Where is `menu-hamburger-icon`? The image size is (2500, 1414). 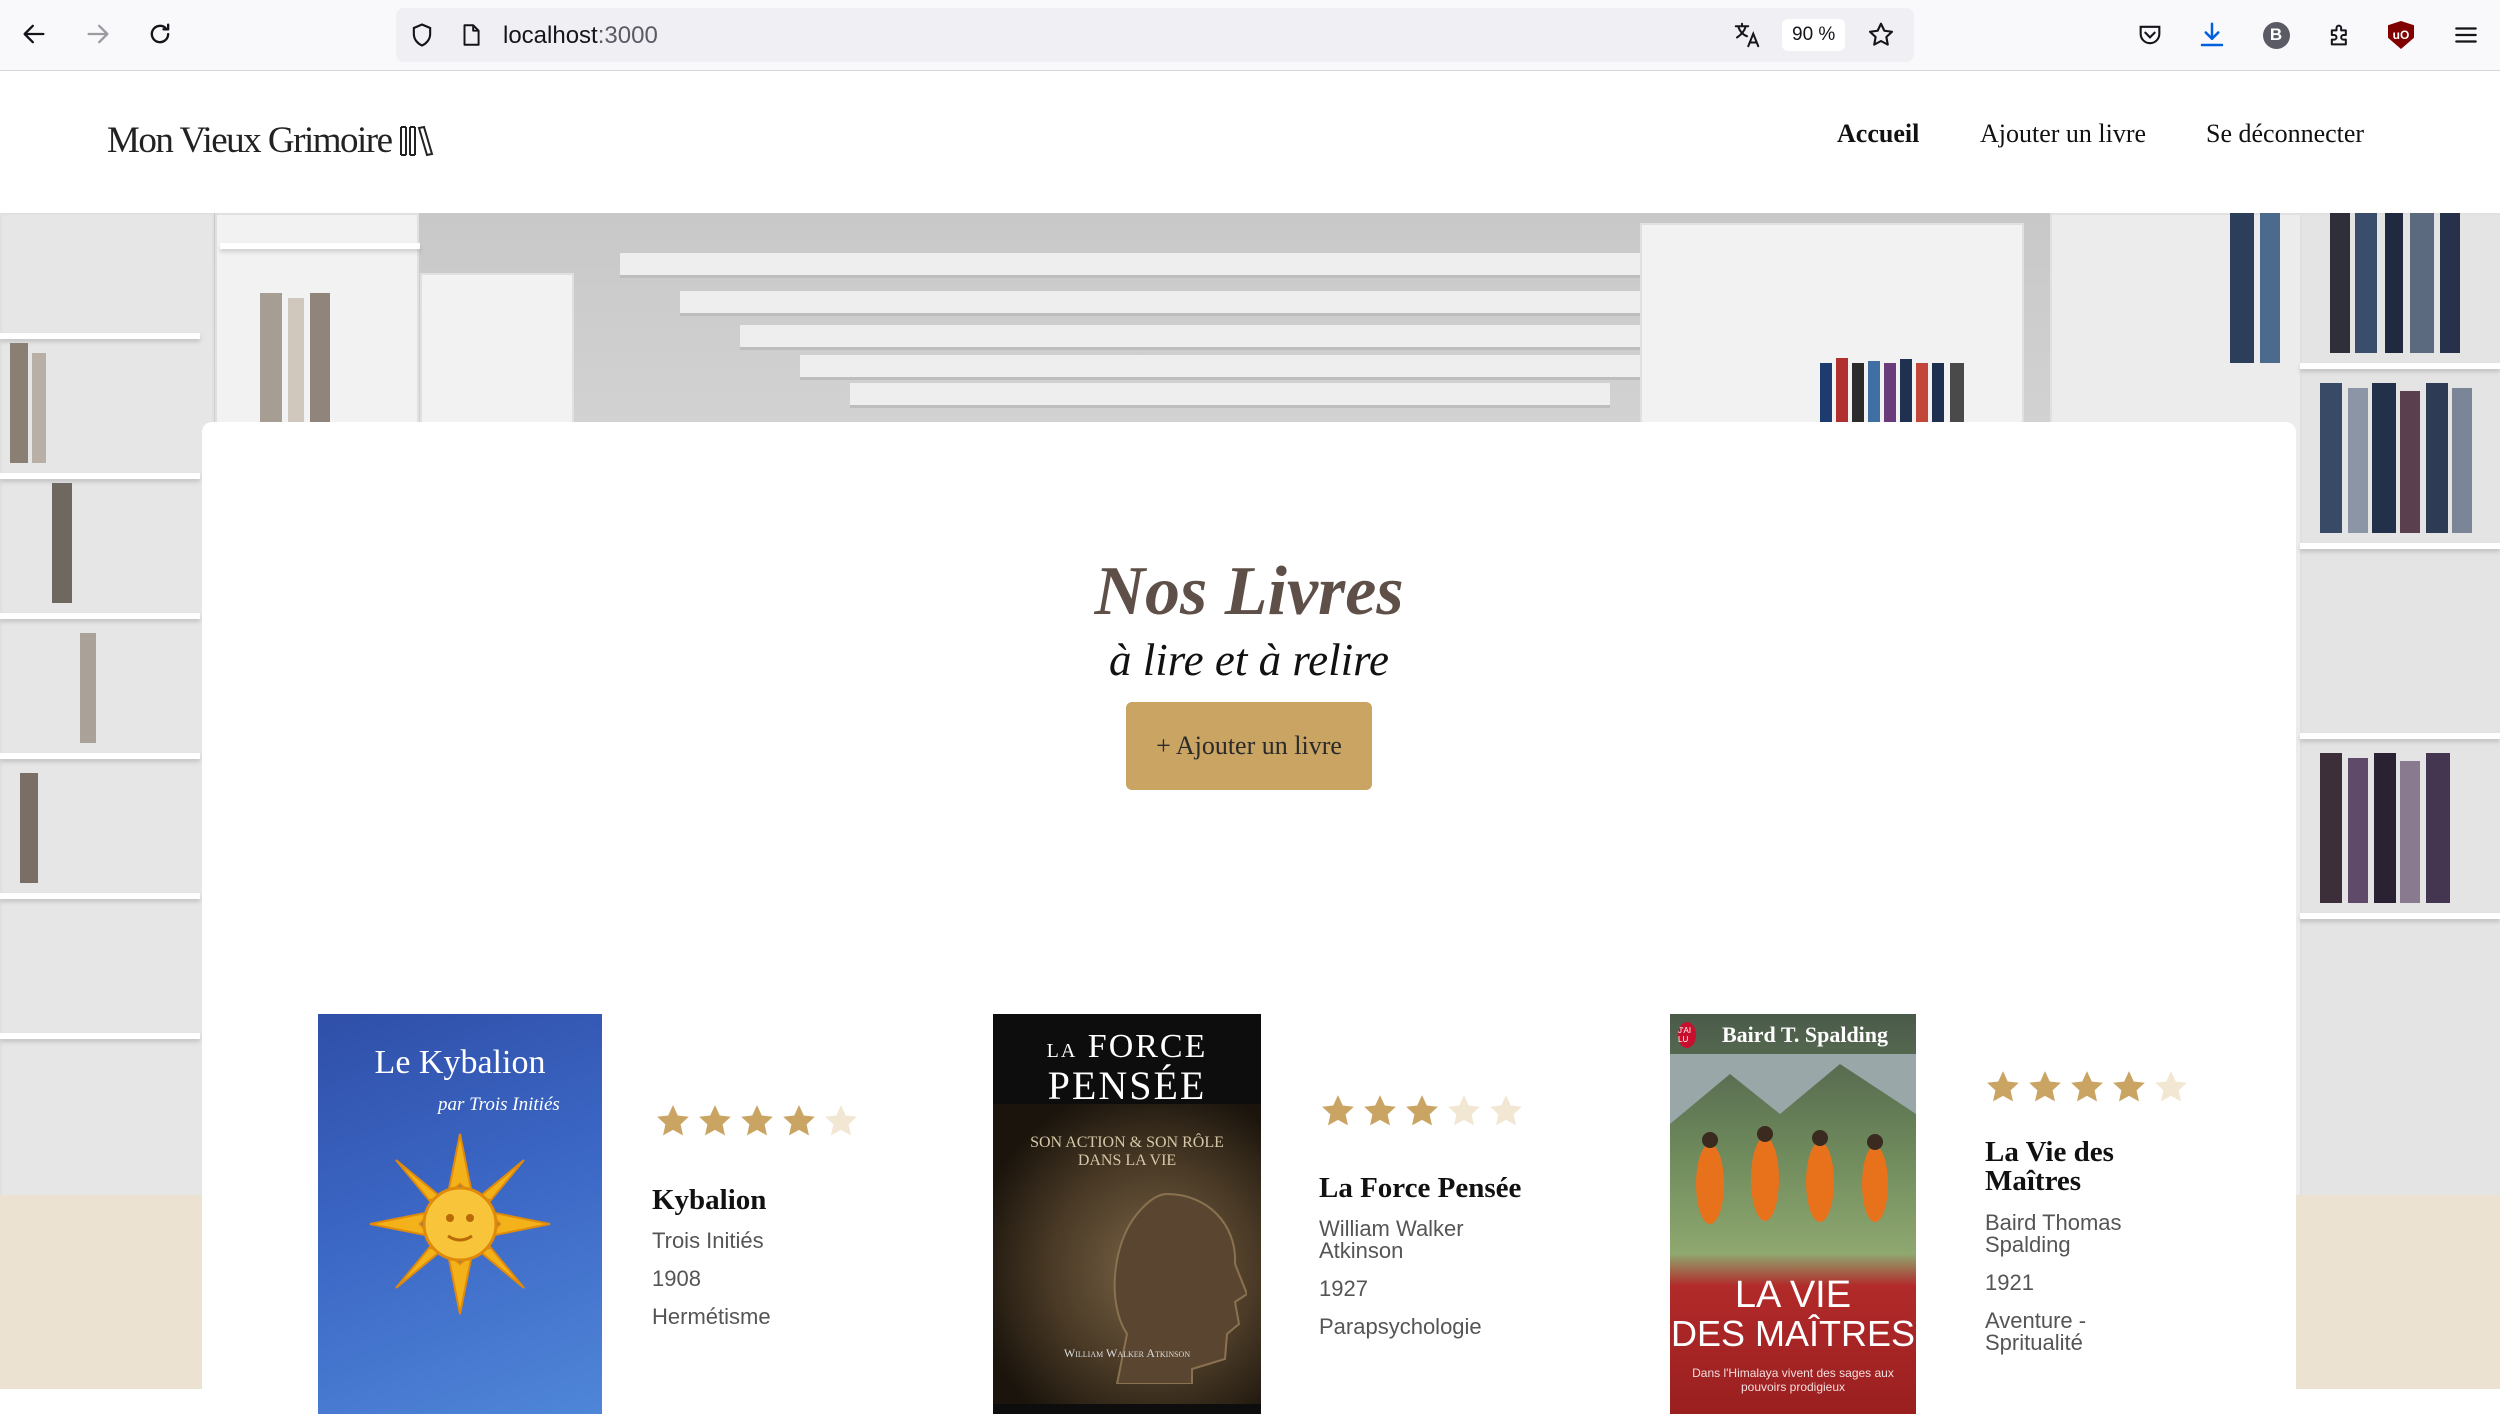 menu-hamburger-icon is located at coordinates (2466, 35).